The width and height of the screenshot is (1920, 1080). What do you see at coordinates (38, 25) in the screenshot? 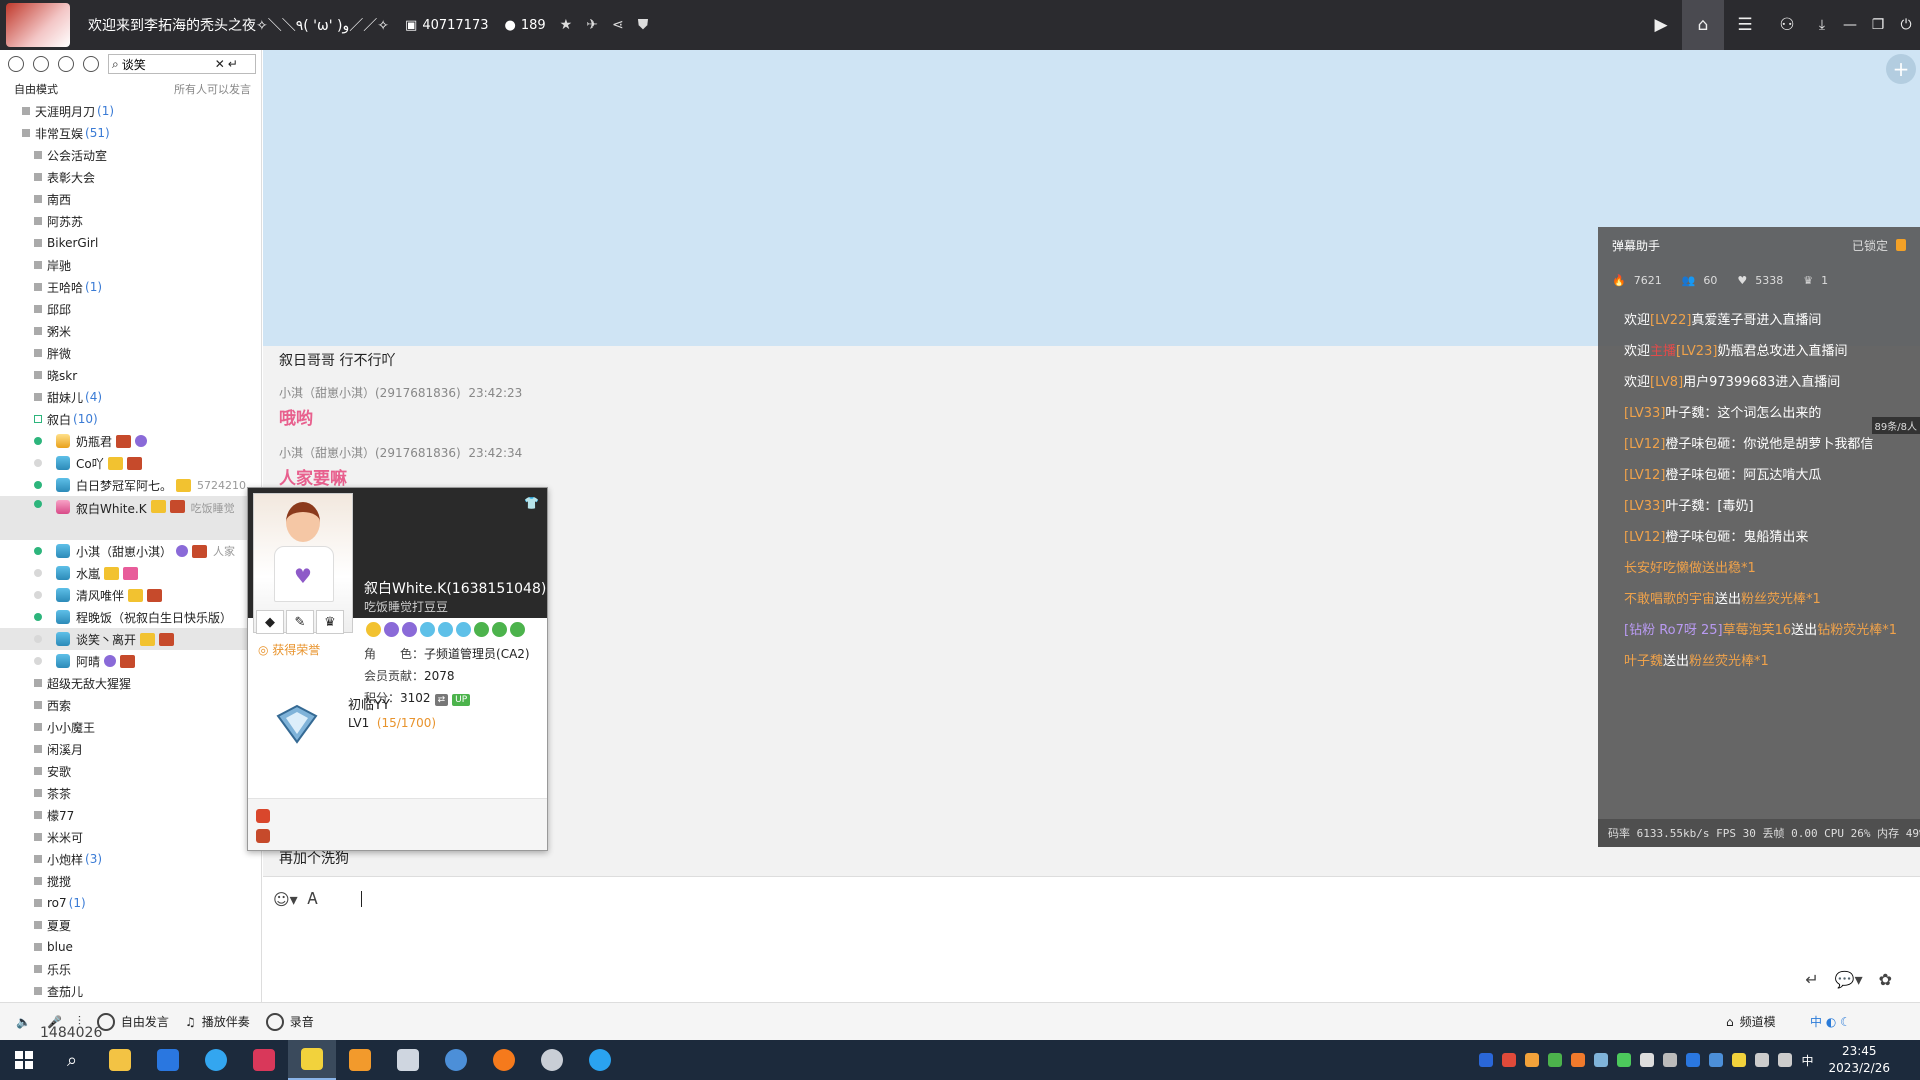
I see `channel-logo` at bounding box center [38, 25].